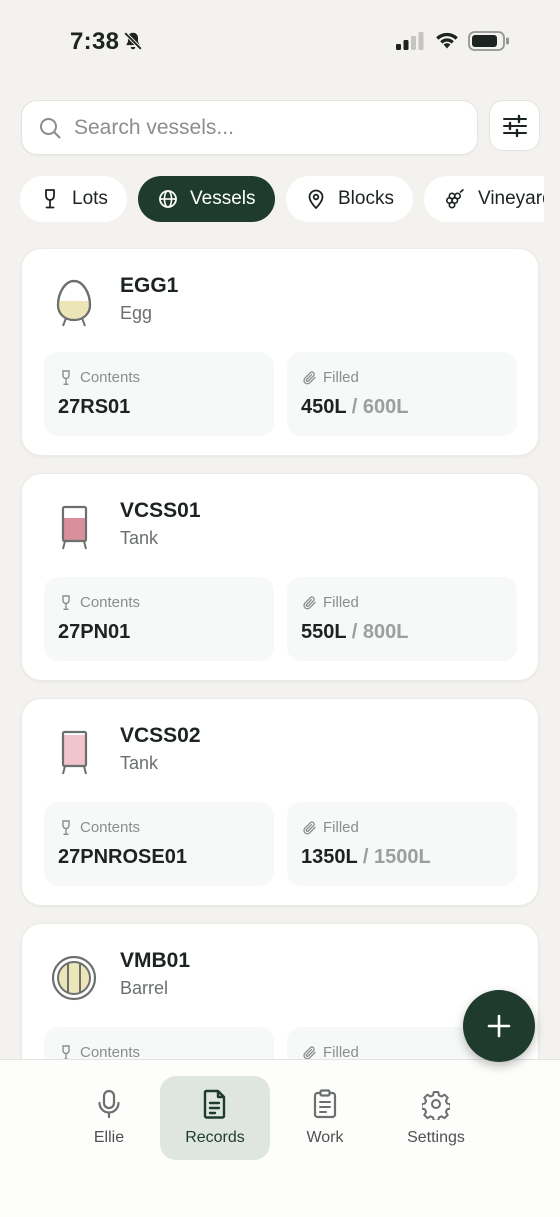 This screenshot has height=1217, width=560. I want to click on vessel-type: Egg, so click(136, 313).